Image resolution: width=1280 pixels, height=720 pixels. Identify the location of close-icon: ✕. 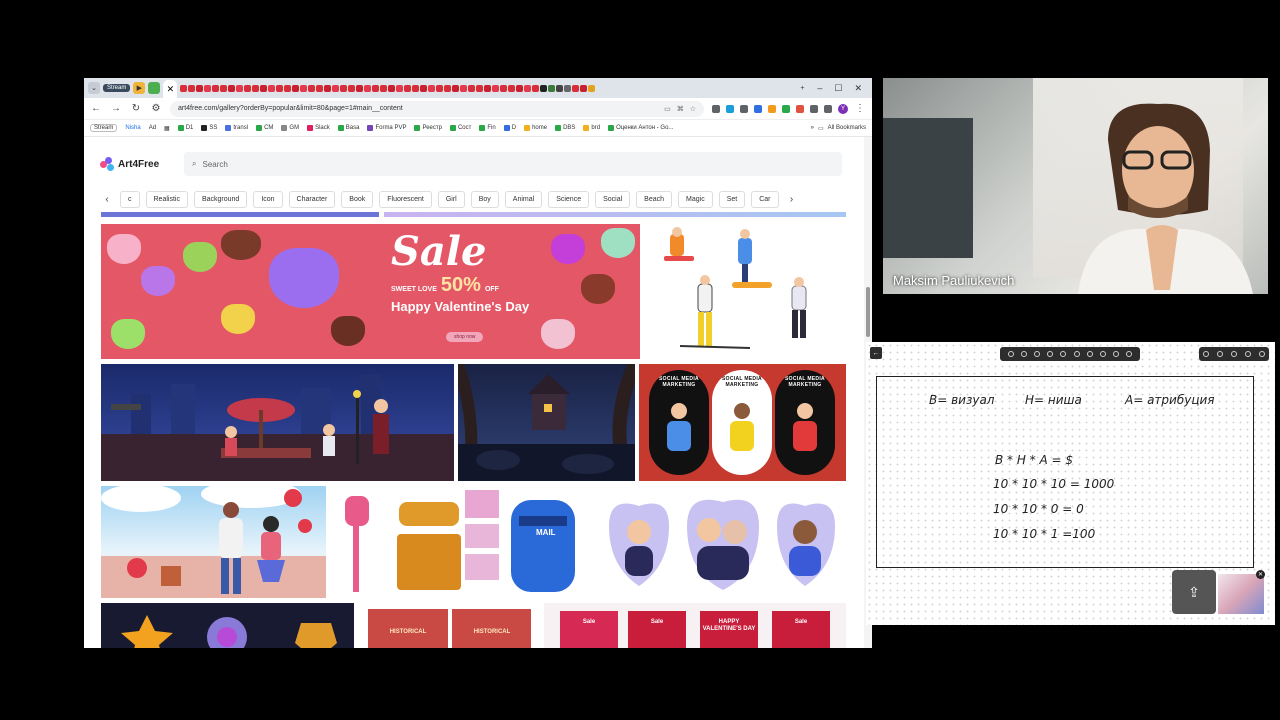
(1260, 574).